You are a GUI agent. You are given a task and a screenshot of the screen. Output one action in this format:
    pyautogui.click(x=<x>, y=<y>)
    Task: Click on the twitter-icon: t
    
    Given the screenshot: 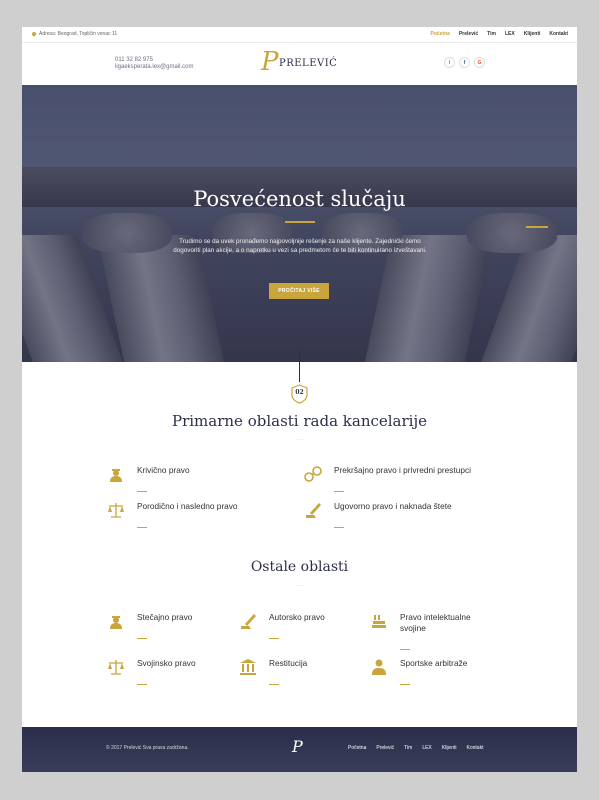 What is the action you would take?
    pyautogui.click(x=449, y=62)
    